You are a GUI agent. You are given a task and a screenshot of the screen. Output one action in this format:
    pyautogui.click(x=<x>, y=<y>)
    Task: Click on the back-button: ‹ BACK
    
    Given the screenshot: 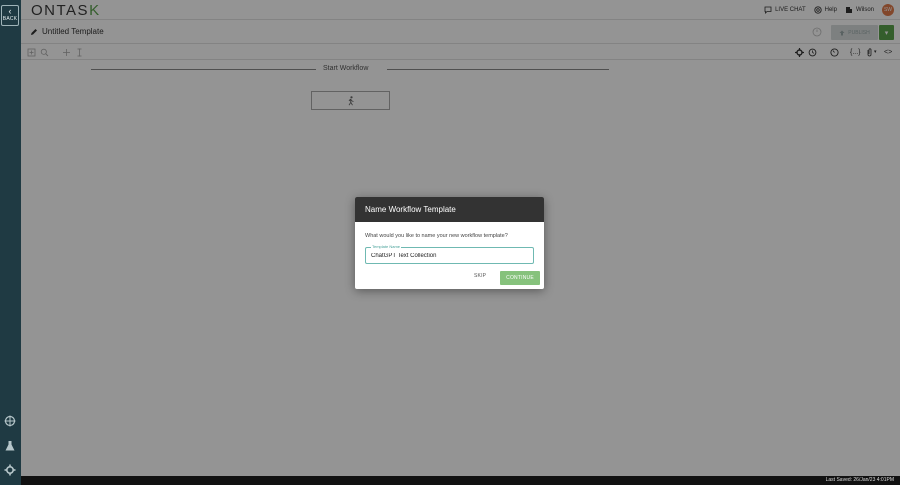 What is the action you would take?
    pyautogui.click(x=10, y=15)
    